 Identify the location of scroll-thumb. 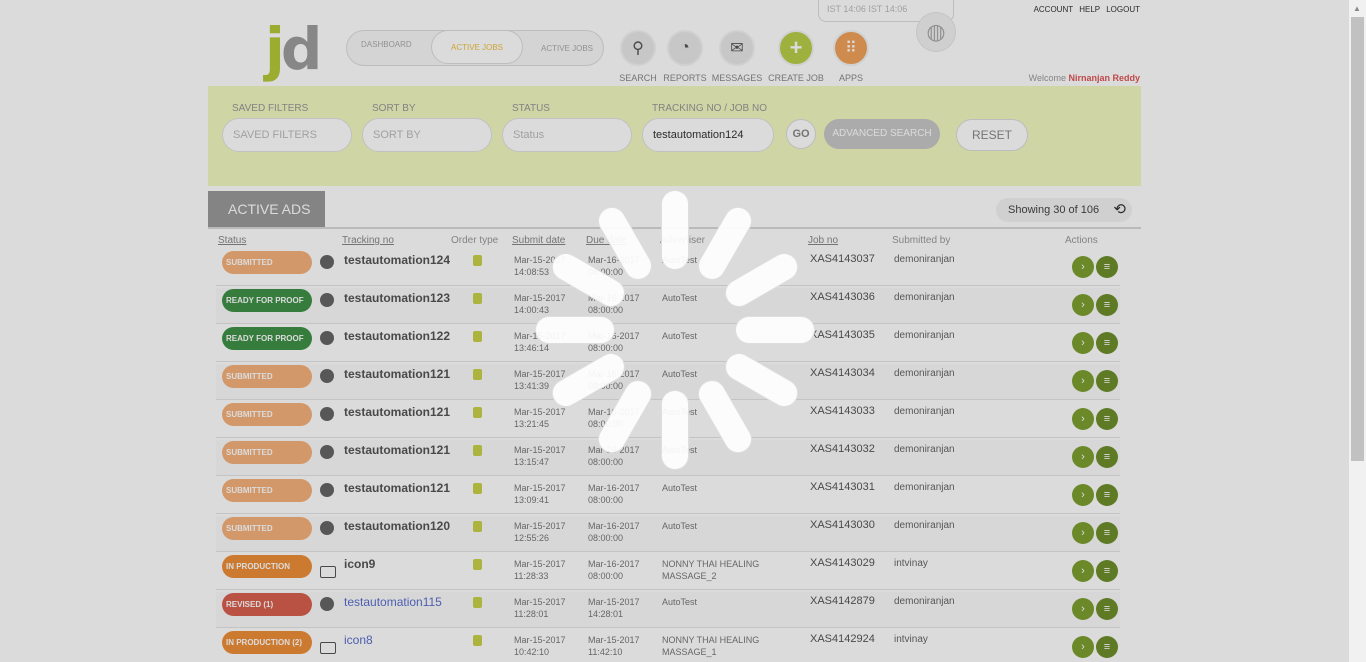
(1357, 239).